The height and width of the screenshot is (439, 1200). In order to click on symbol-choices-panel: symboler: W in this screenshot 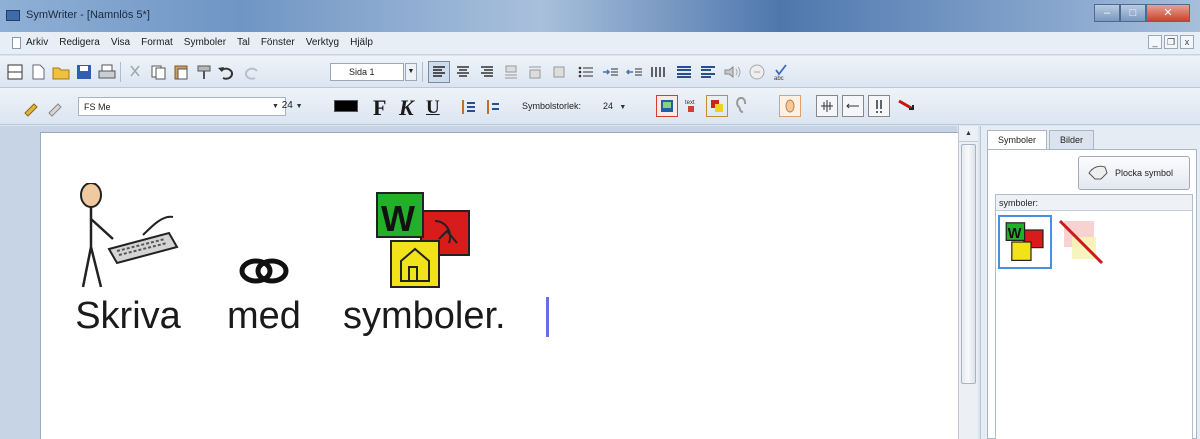, I will do `click(1094, 316)`.